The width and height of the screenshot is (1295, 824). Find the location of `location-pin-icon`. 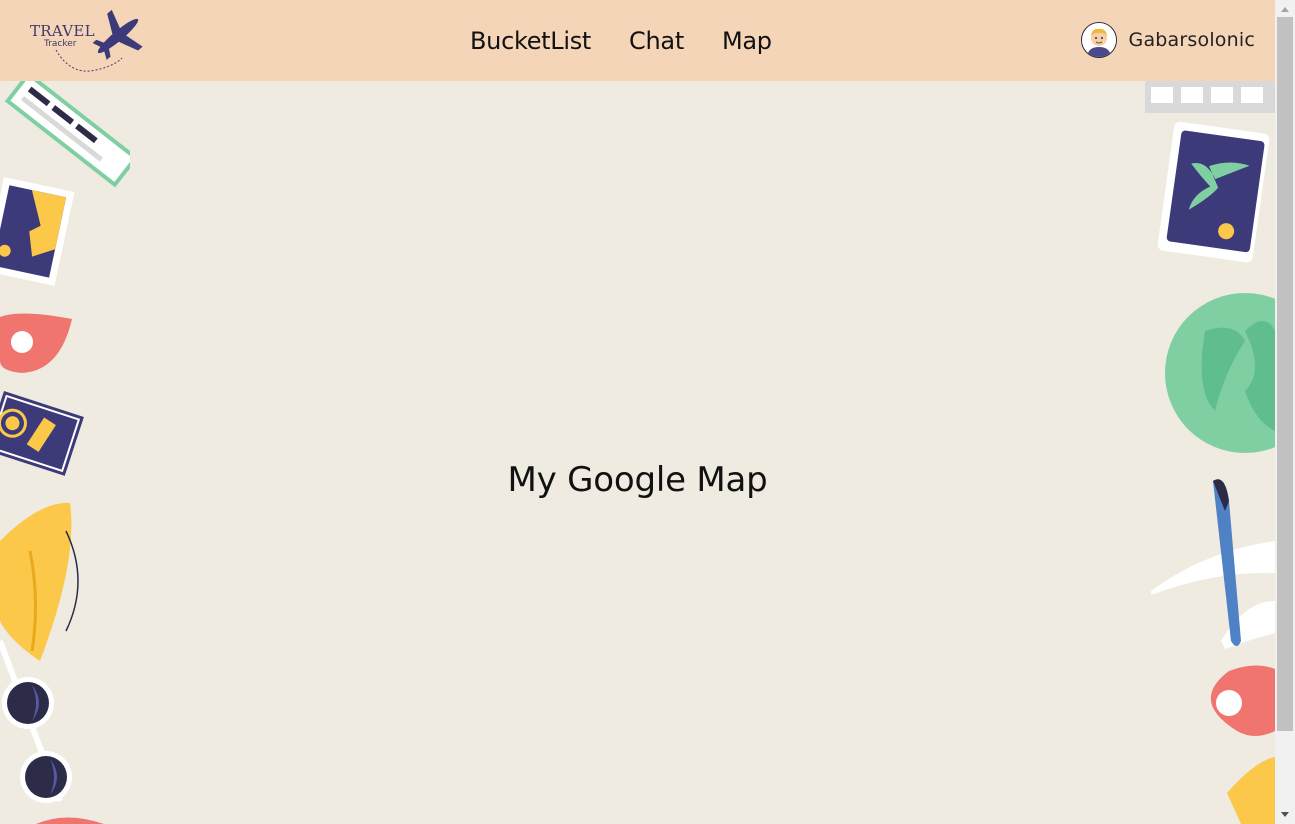

location-pin-icon is located at coordinates (36, 343).